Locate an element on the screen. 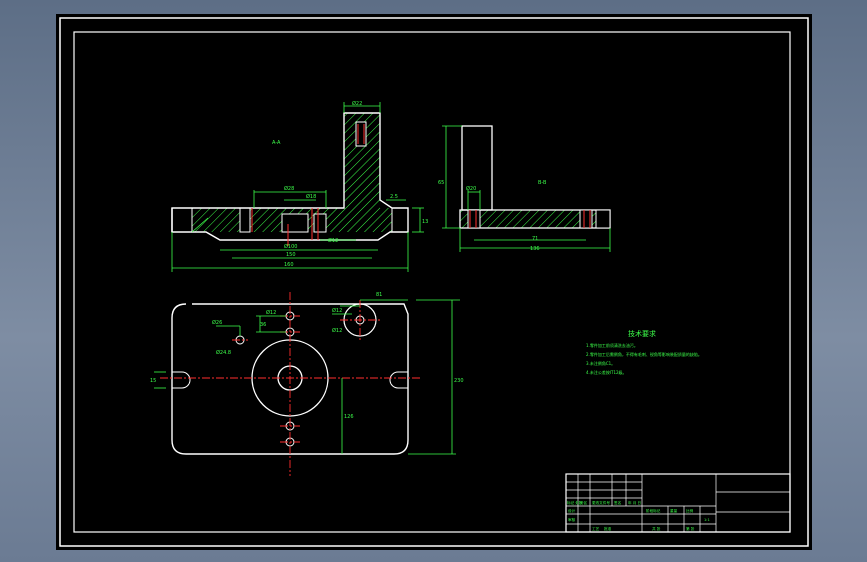  dim-lines-left is located at coordinates (297, 187).